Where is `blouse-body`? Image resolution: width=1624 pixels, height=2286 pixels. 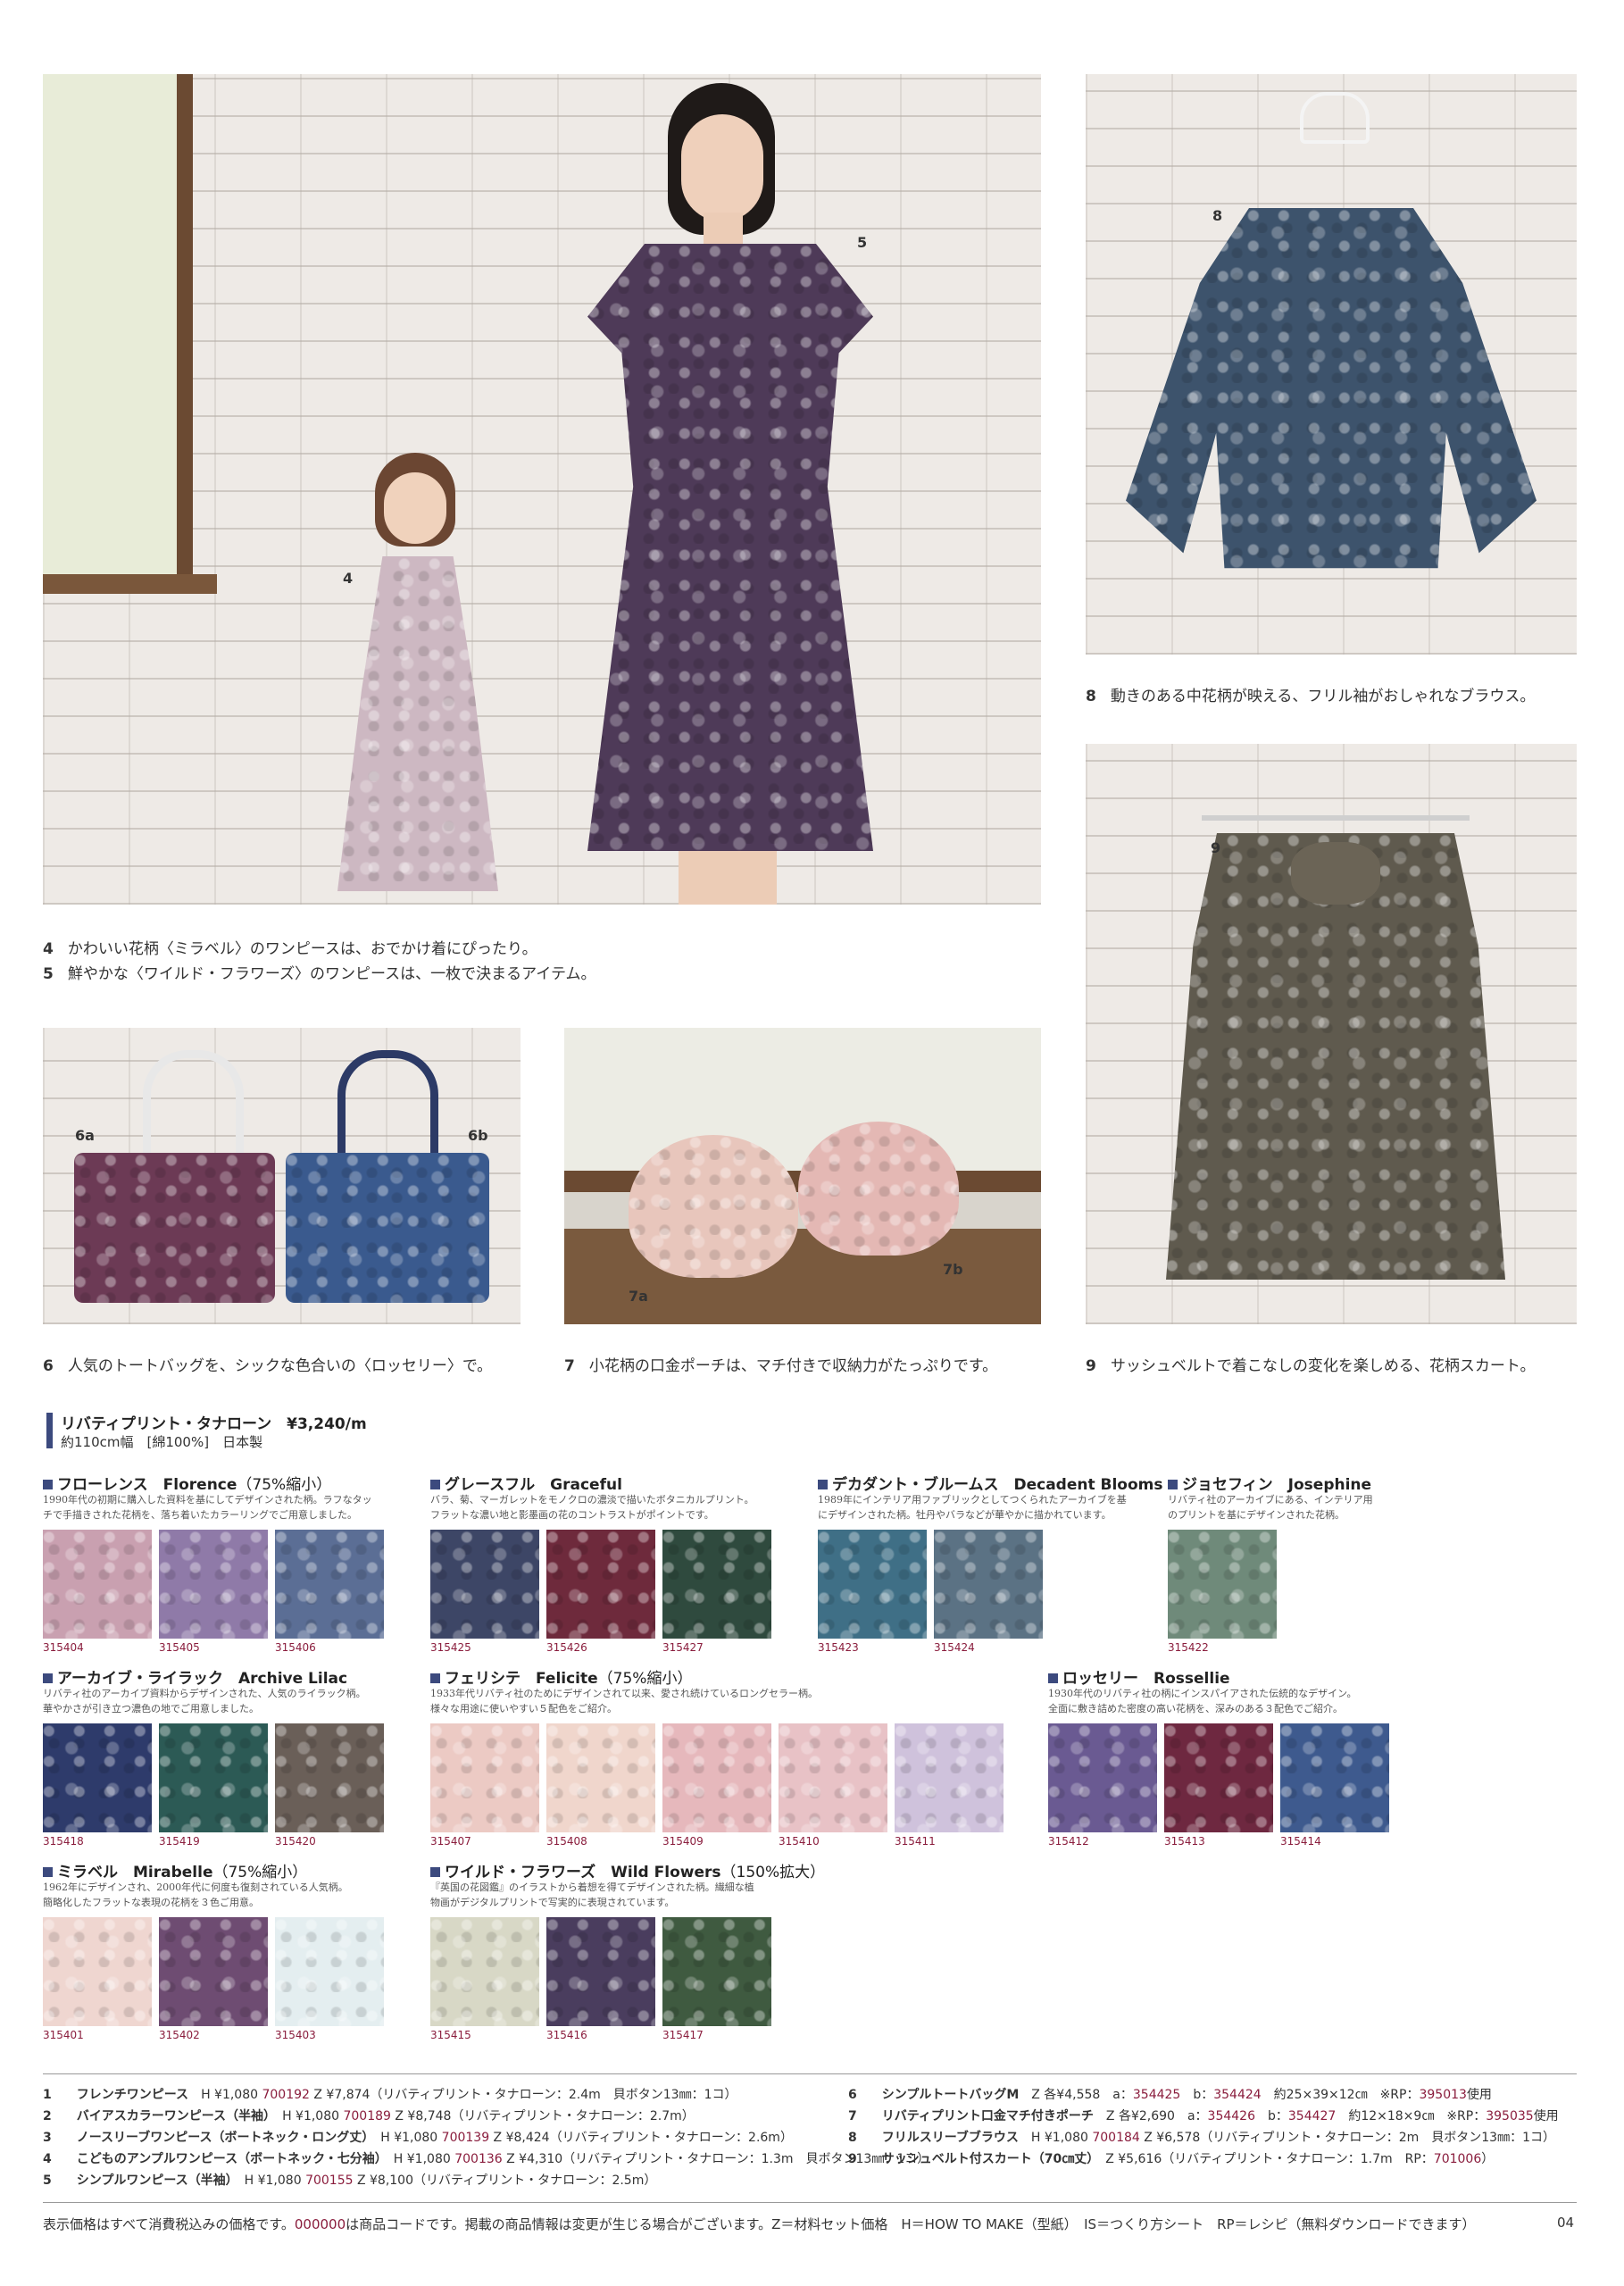 blouse-body is located at coordinates (1331, 388).